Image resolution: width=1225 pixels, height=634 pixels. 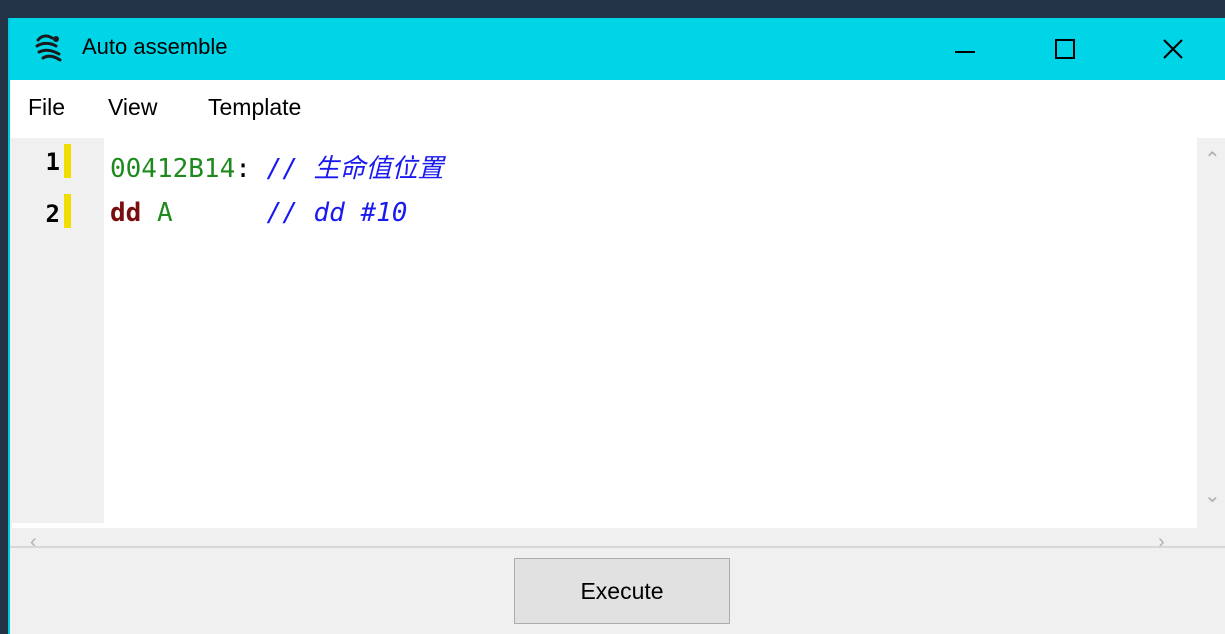 What do you see at coordinates (33, 542) in the screenshot?
I see `scroll-left-icon: ‹` at bounding box center [33, 542].